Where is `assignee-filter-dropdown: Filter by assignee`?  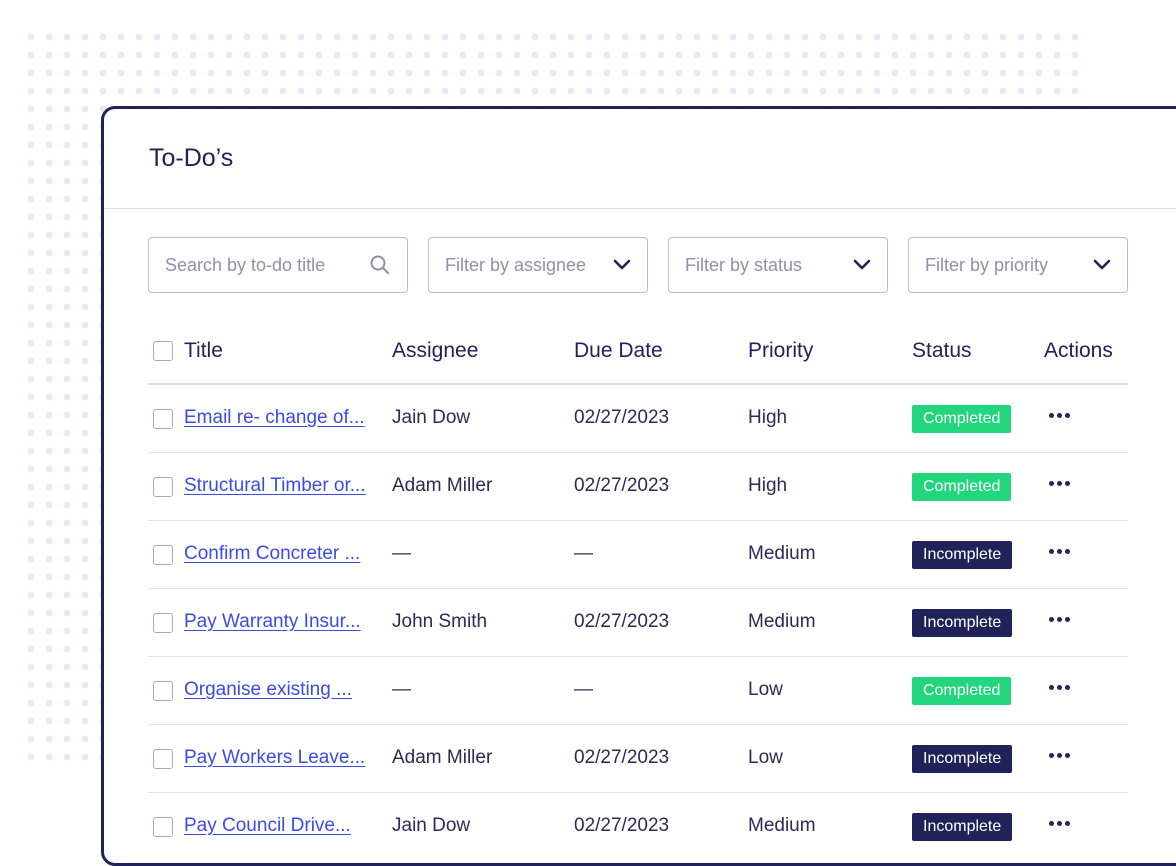 assignee-filter-dropdown: Filter by assignee is located at coordinates (538, 265).